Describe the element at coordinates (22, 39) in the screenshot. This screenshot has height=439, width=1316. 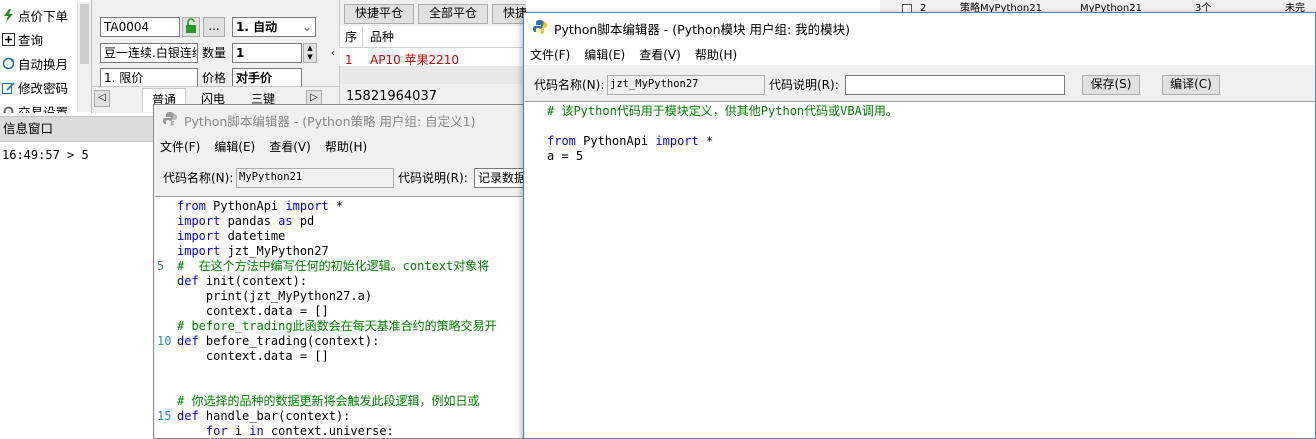
I see `menu-item-query: 查询` at that location.